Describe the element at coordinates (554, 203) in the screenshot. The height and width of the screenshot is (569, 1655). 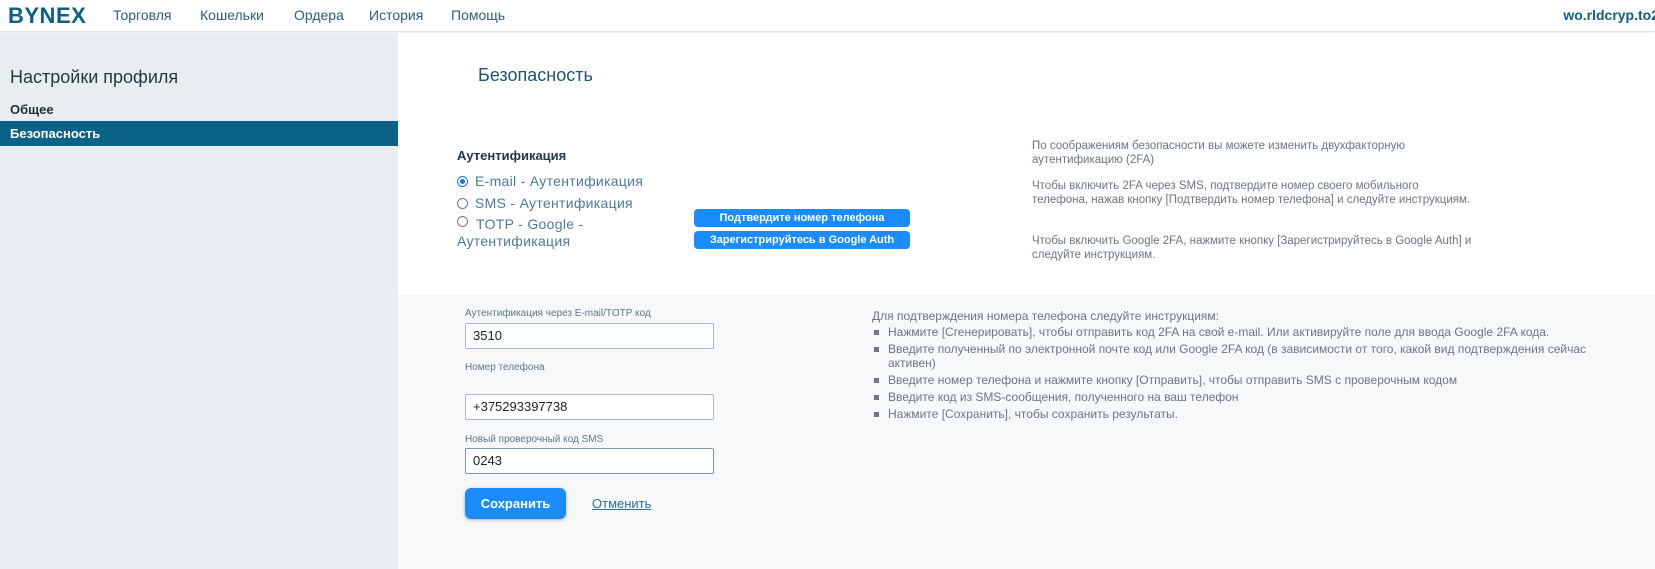
I see `radio-sms-label: SMS - Аутентификация` at that location.